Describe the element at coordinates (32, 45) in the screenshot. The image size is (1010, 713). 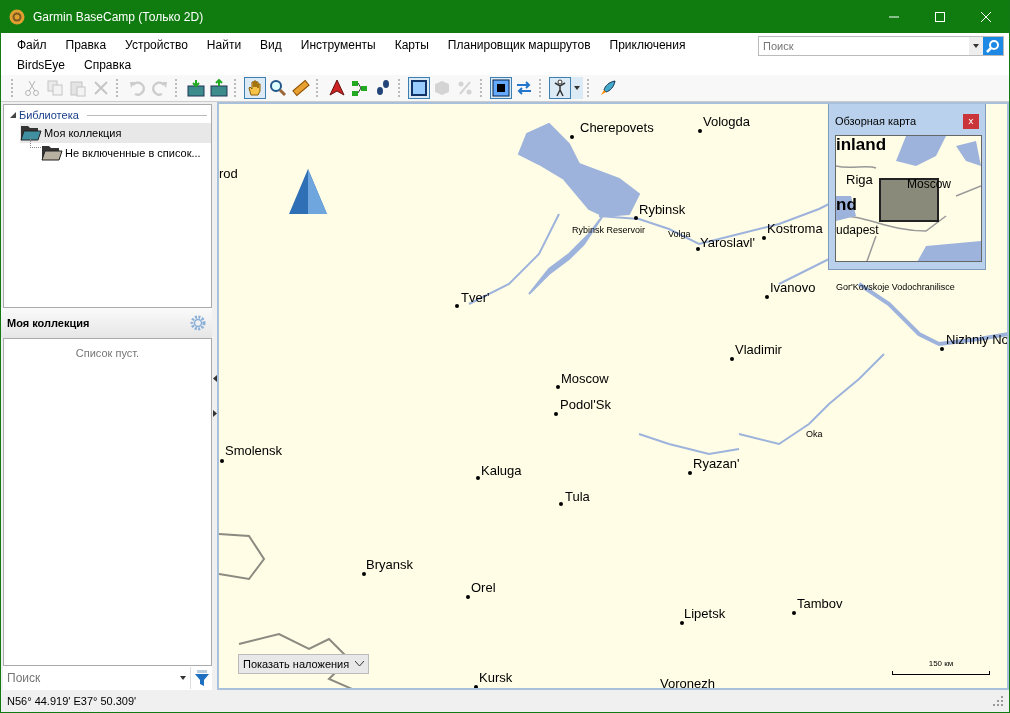
I see `menu-item: Файл` at that location.